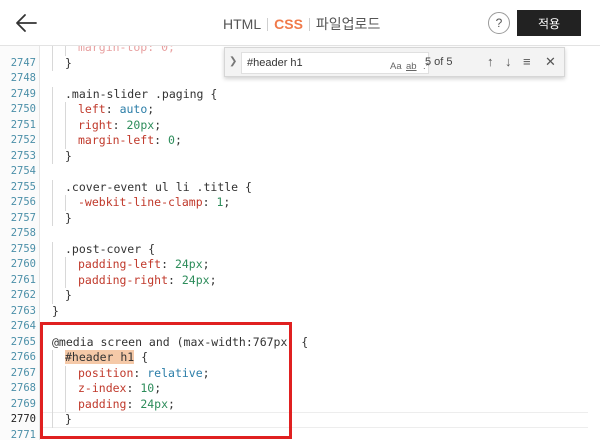  I want to click on line-number: 2756, so click(23, 202).